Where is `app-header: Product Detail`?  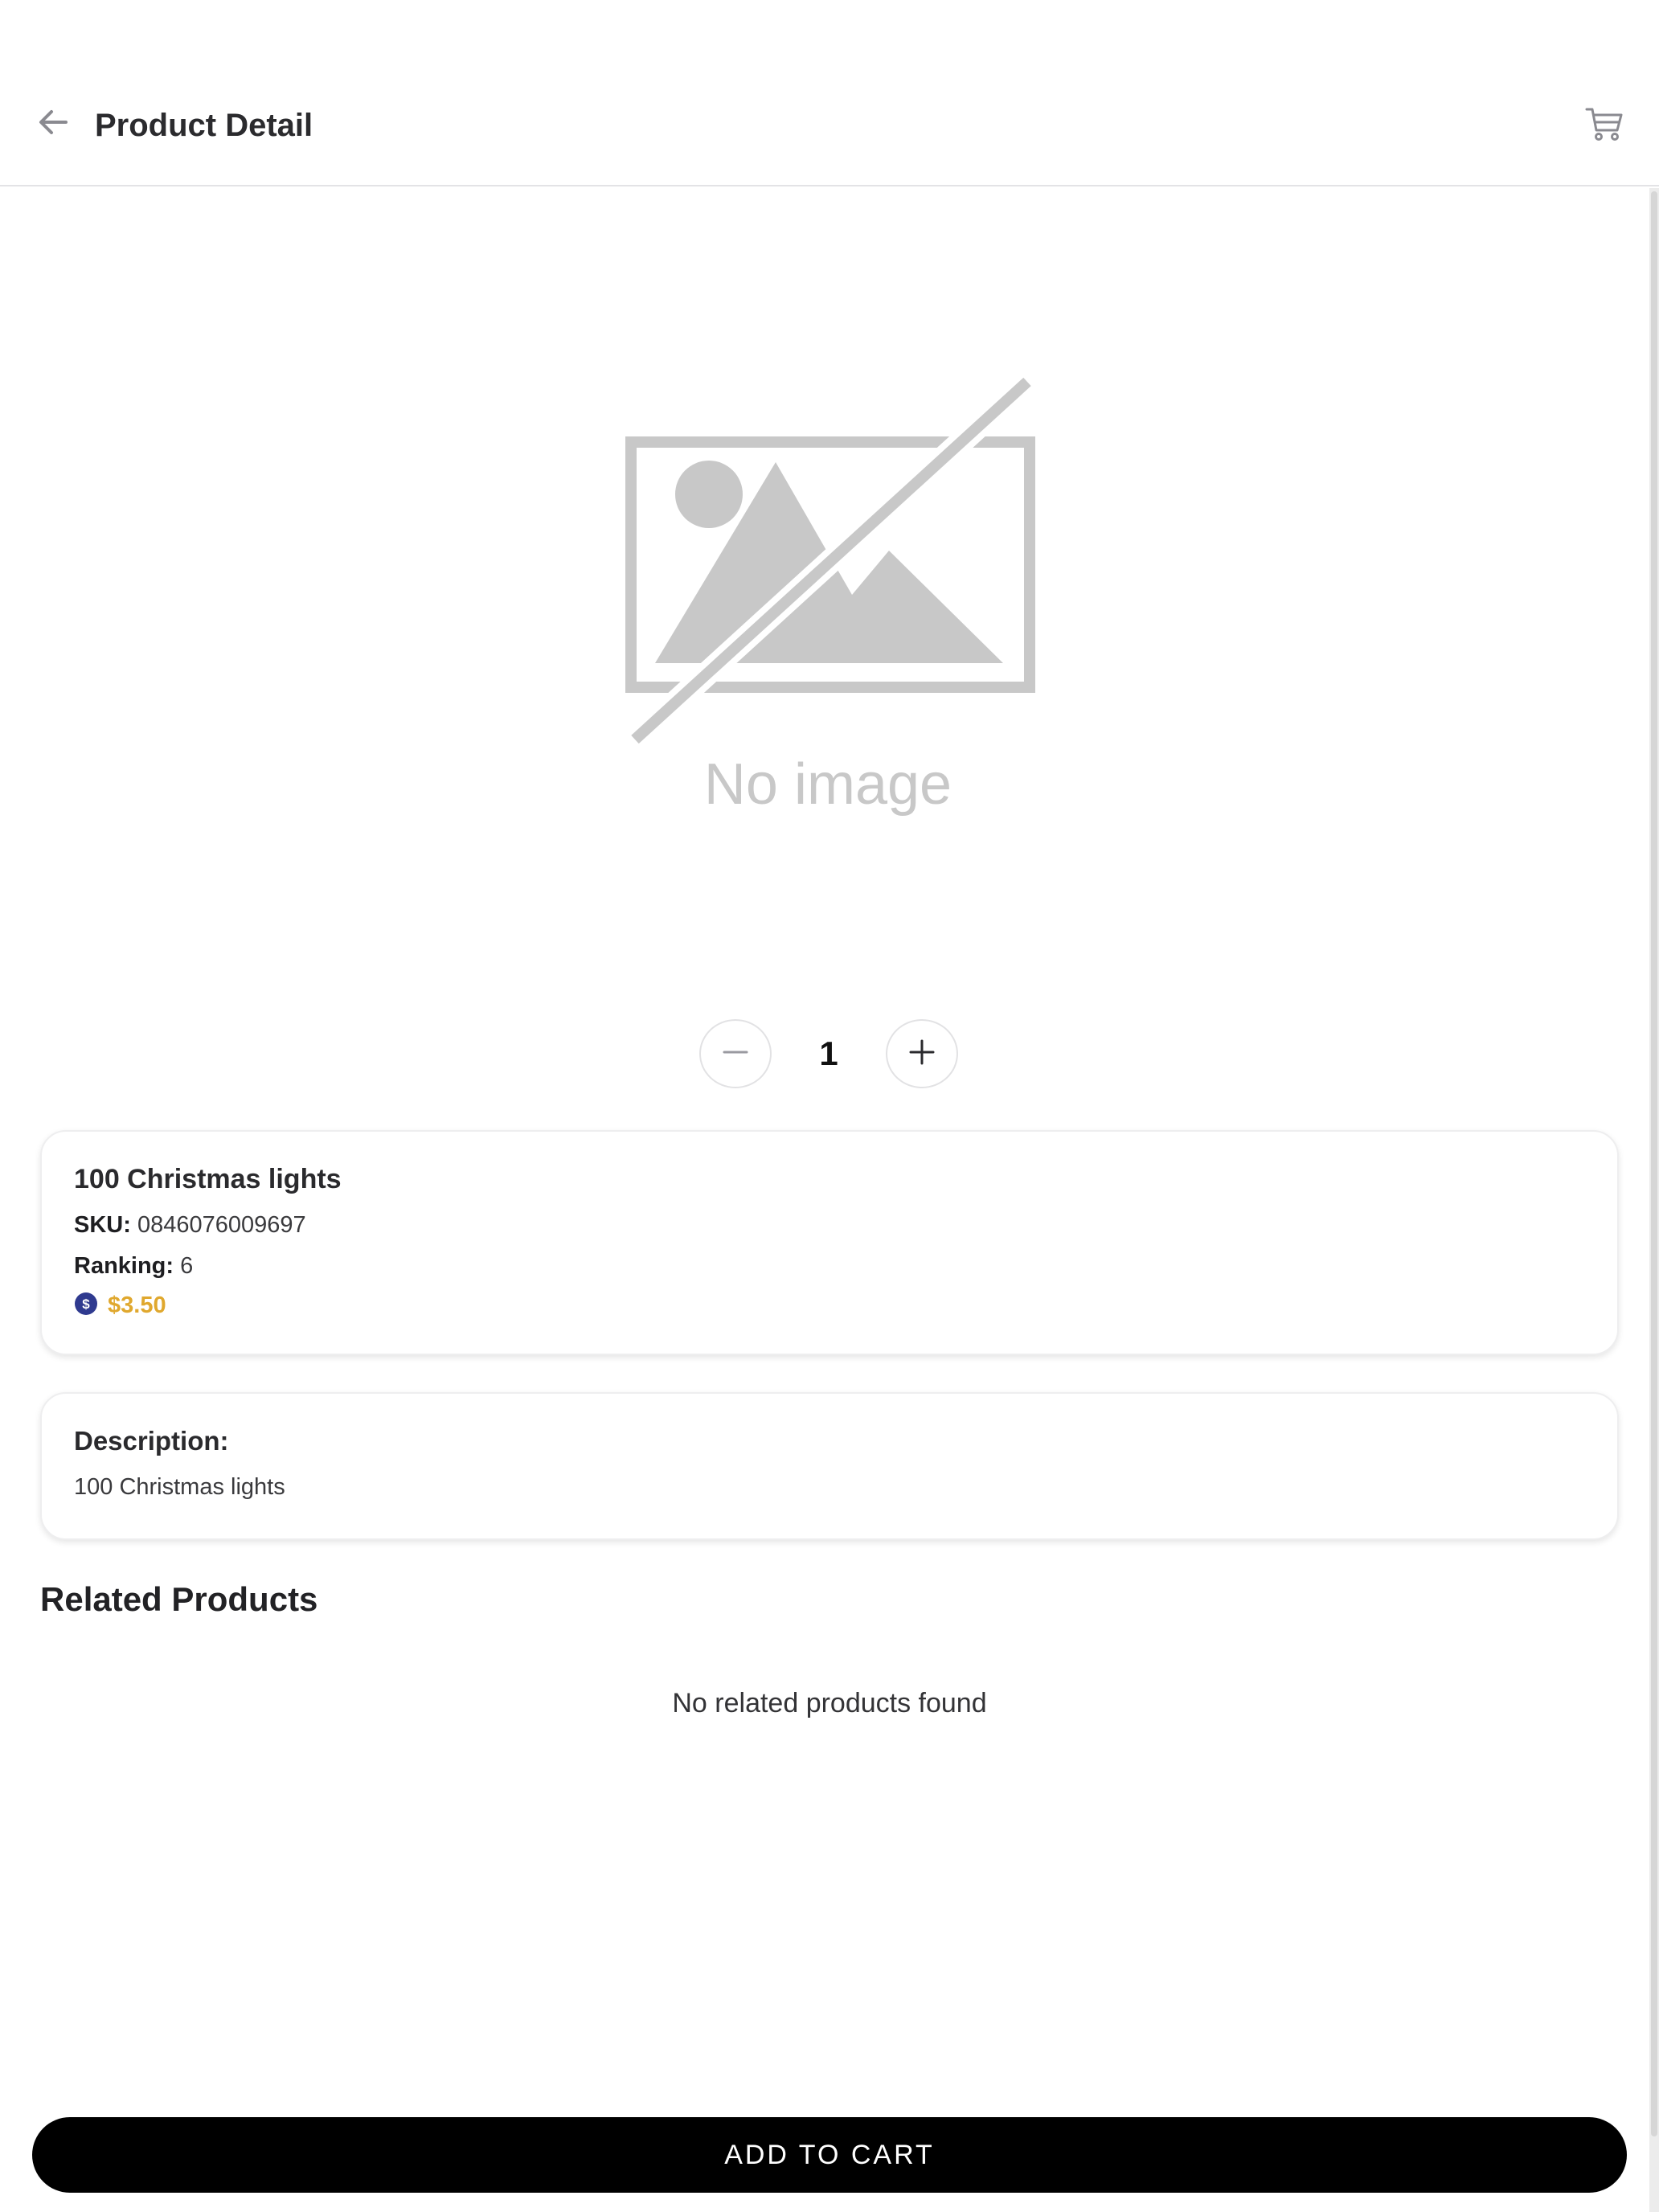 app-header: Product Detail is located at coordinates (829, 93).